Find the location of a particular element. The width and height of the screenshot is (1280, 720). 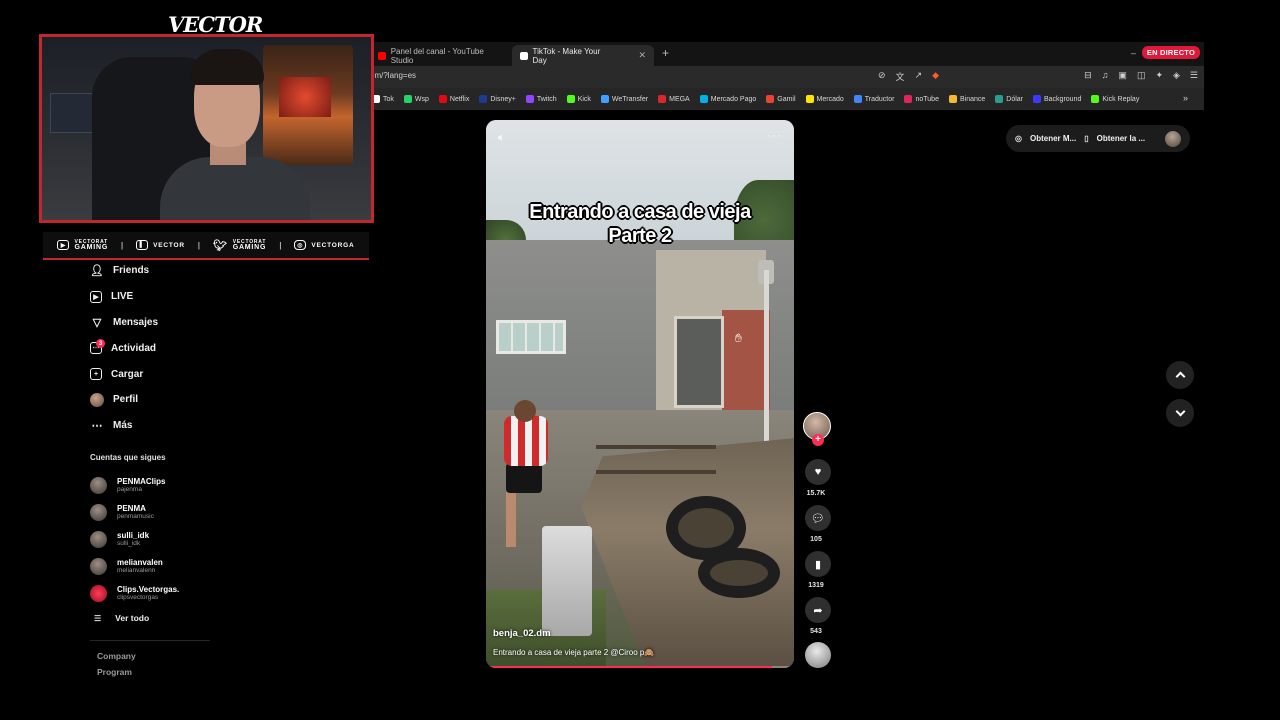

previous-video-button is located at coordinates (1180, 375).